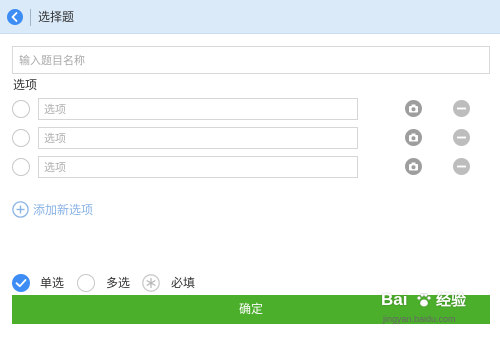 The image size is (500, 337). Describe the element at coordinates (424, 299) in the screenshot. I see `paw-icon` at that location.